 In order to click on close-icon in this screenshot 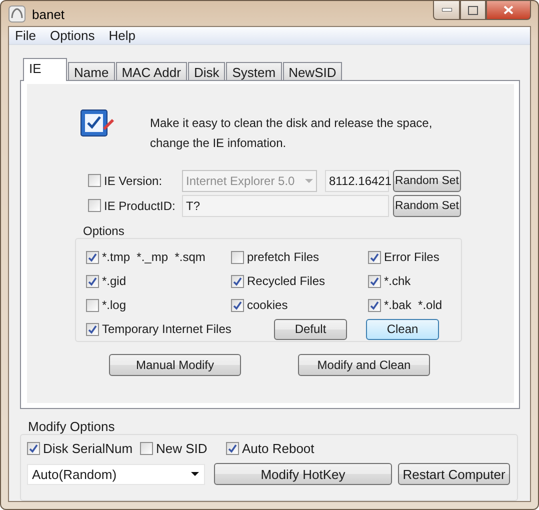, I will do `click(508, 10)`.